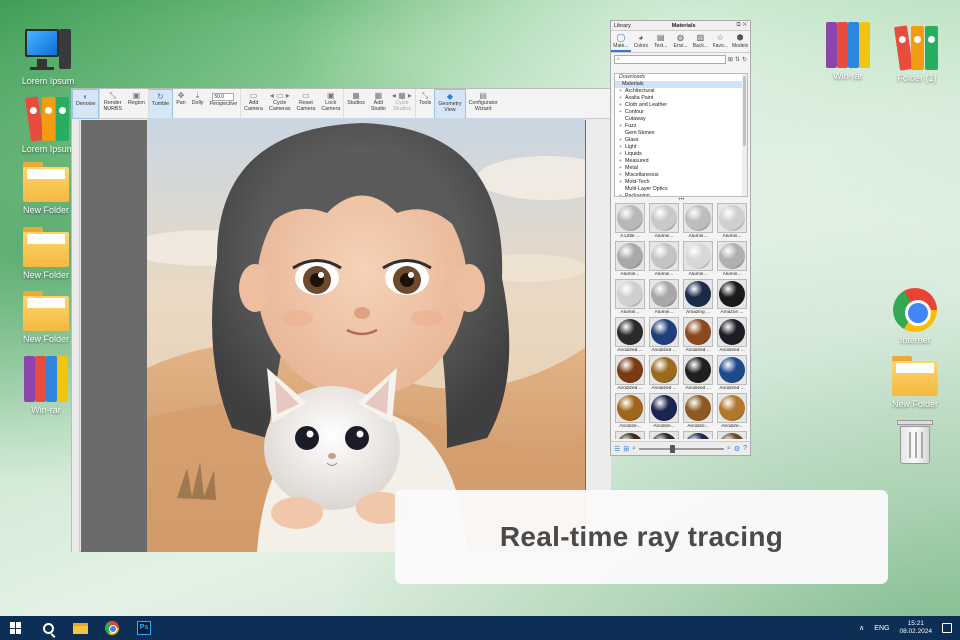  I want to click on grid-view-icon: ⊞, so click(626, 449).